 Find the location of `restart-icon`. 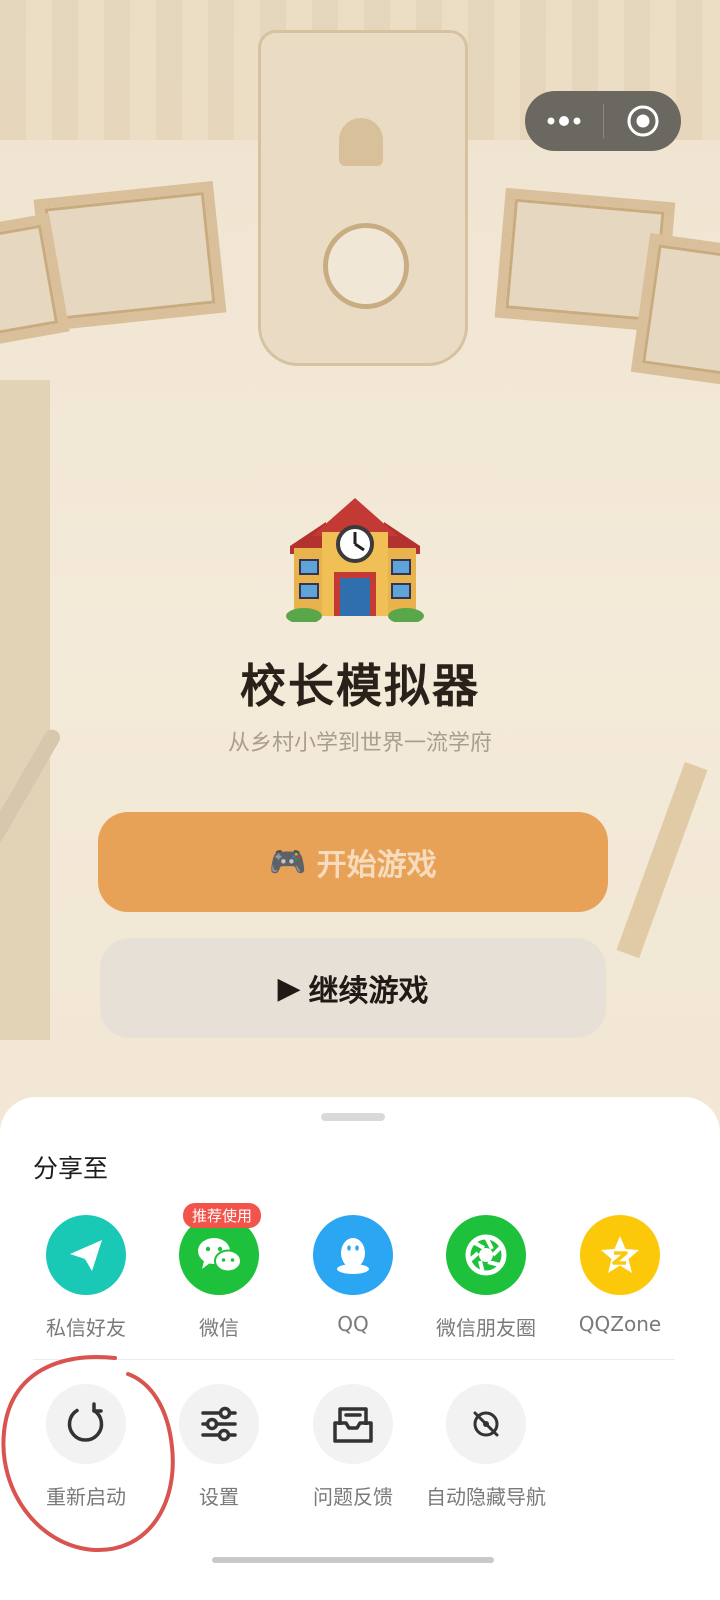

restart-icon is located at coordinates (85, 1422).